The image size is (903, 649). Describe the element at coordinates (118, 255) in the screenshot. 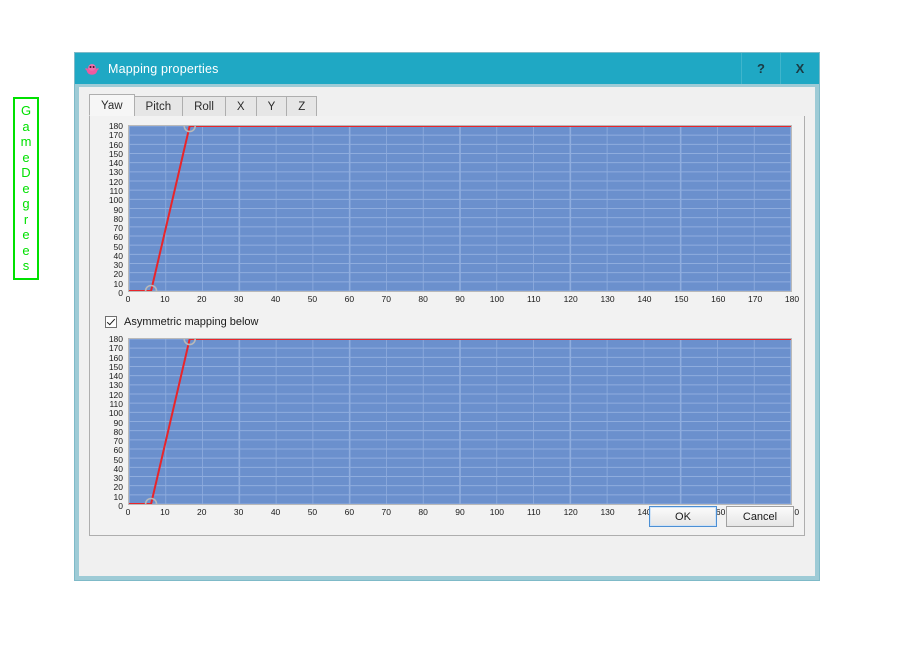

I see `y-tick-label: 40` at that location.